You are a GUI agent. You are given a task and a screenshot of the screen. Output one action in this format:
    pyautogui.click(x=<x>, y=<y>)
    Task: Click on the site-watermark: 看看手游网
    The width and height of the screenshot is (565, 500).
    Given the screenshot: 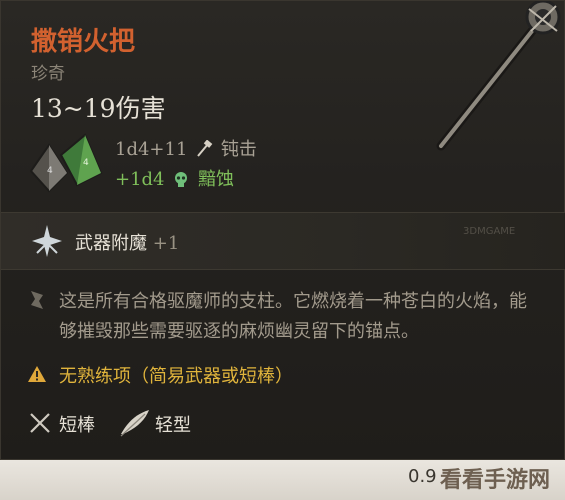 What is the action you would take?
    pyautogui.click(x=495, y=480)
    